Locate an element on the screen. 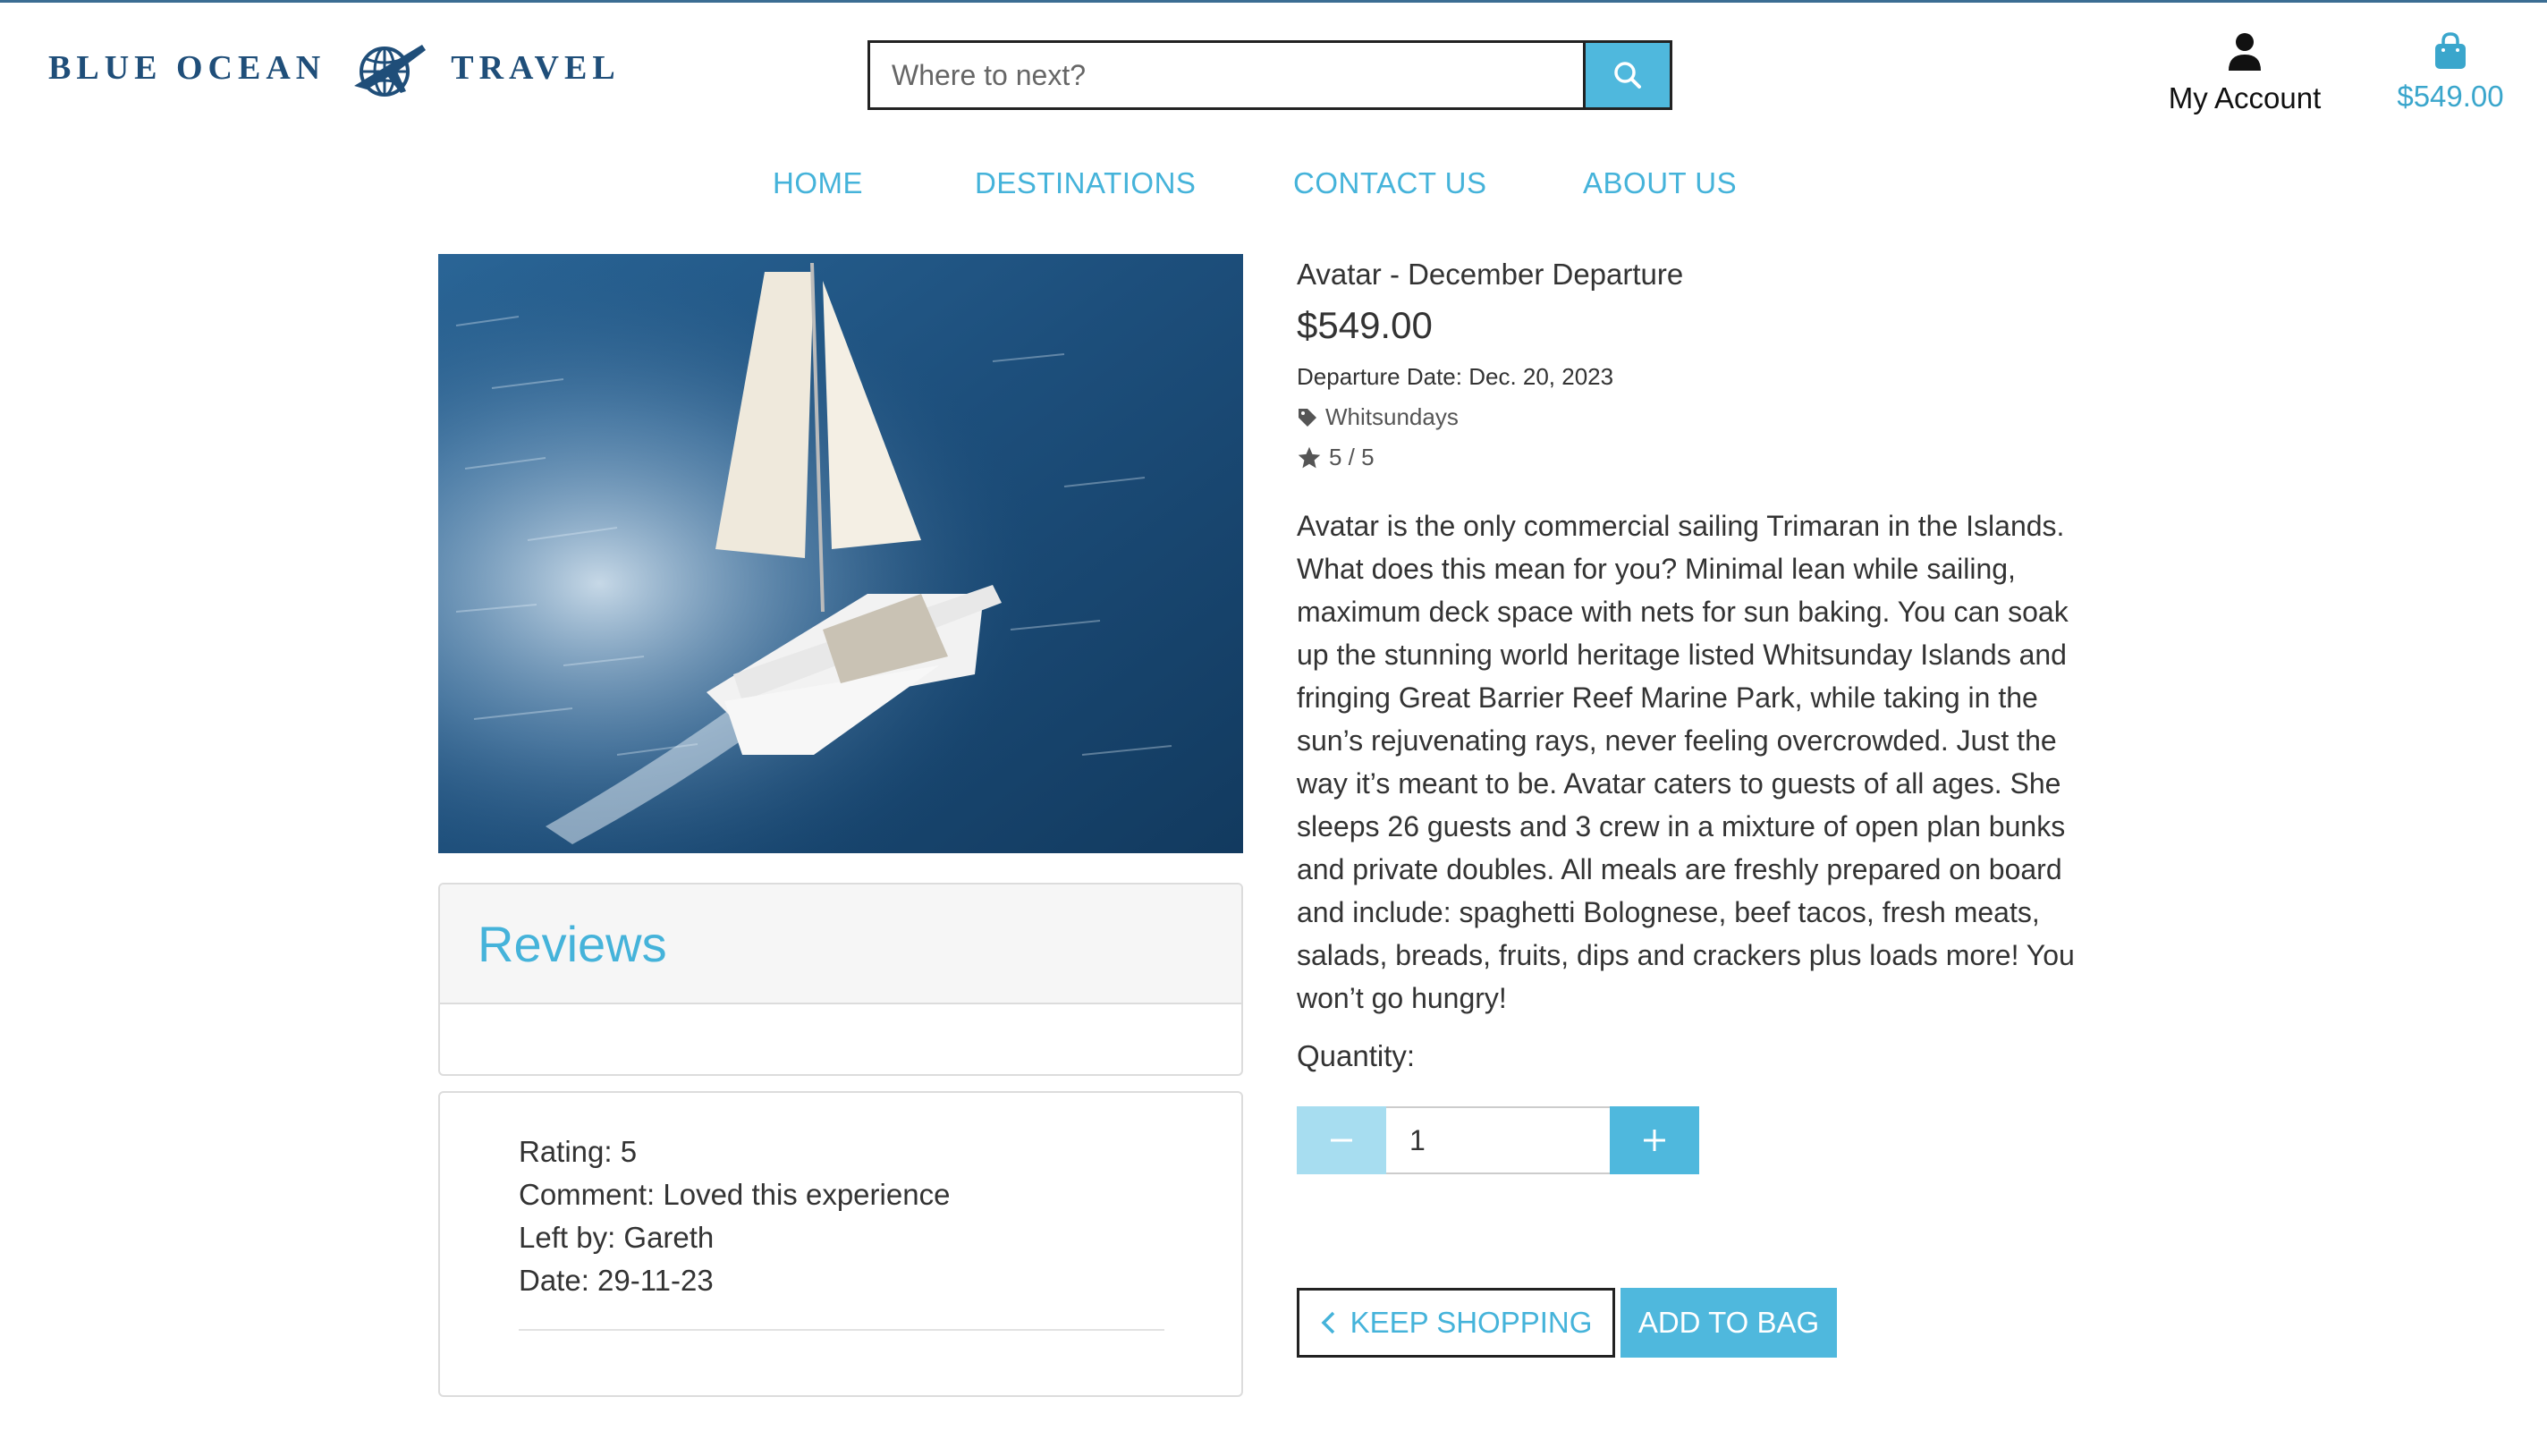  keep-shopping-label: KEEP SHOPPING is located at coordinates (1472, 1322).